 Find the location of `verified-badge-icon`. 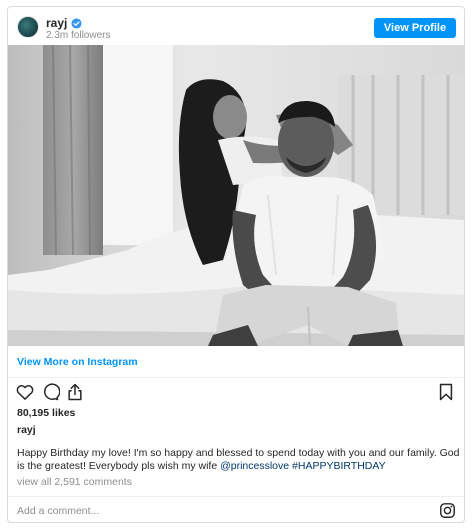

verified-badge-icon is located at coordinates (76, 23).